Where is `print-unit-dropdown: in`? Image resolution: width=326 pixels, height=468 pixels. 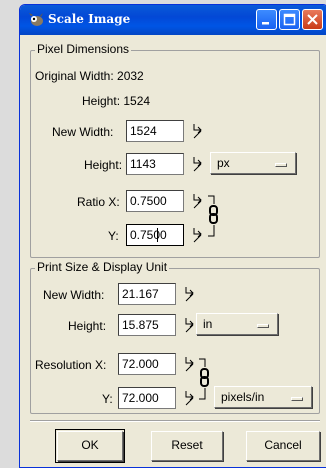
print-unit-dropdown: in is located at coordinates (237, 324).